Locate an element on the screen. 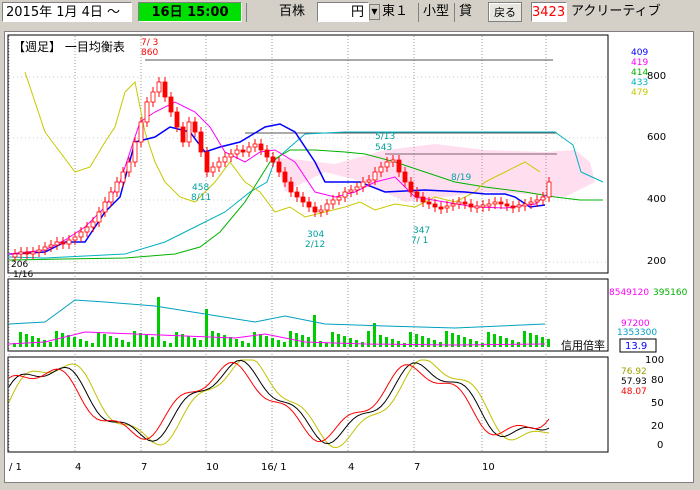  x-tick: / 1 is located at coordinates (15, 467).